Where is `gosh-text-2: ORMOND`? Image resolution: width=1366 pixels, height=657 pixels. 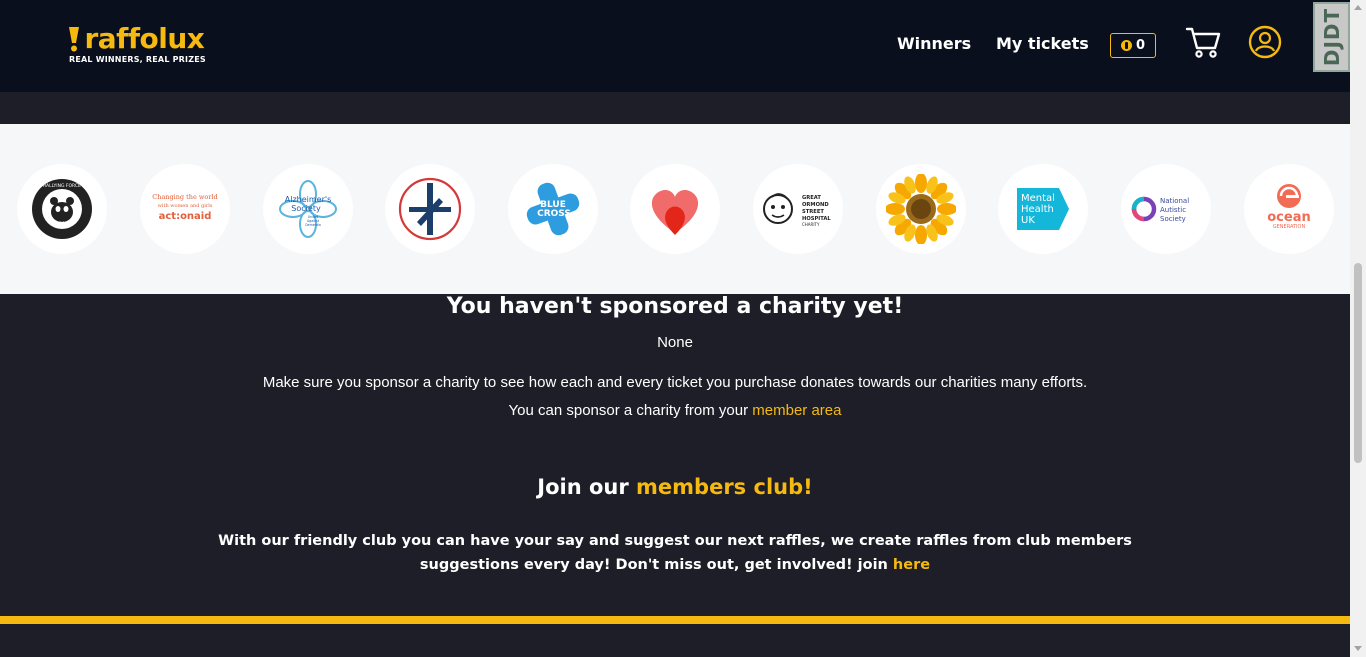 gosh-text-2: ORMOND is located at coordinates (815, 205).